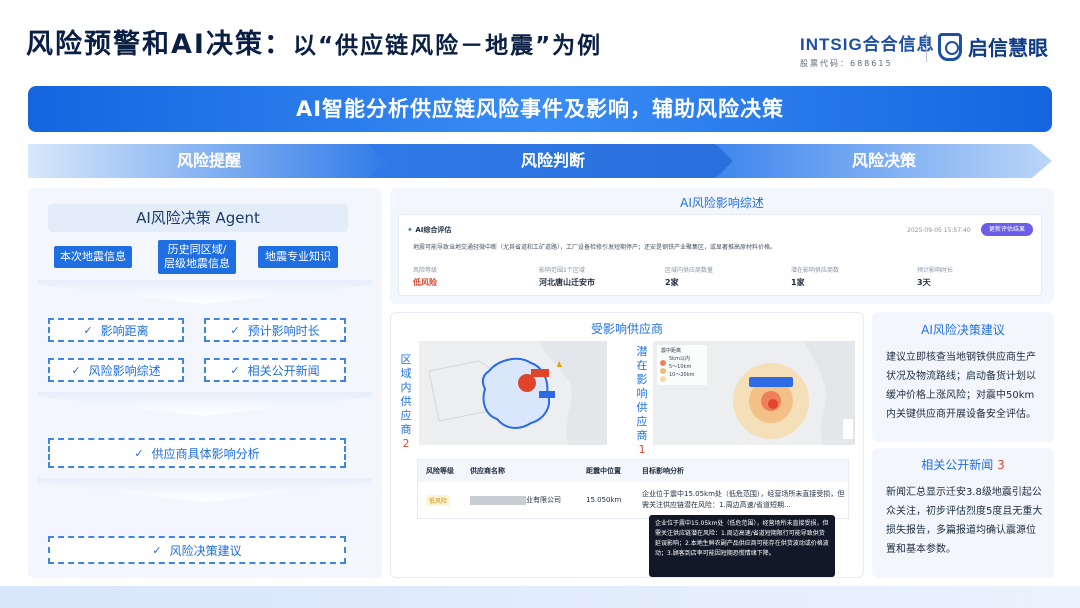  I want to click on metric-impact-region: 影响范围1个区域 河北唐山迁安市, so click(567, 276).